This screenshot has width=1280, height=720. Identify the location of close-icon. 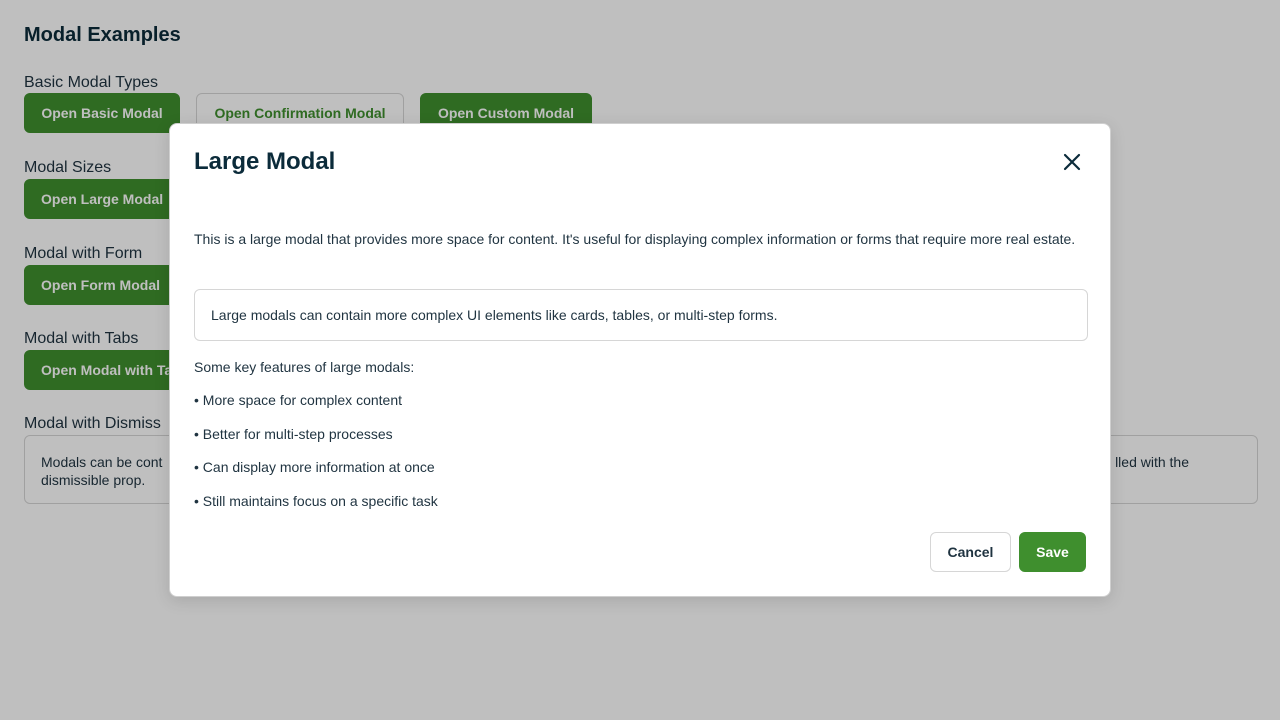
(1072, 164).